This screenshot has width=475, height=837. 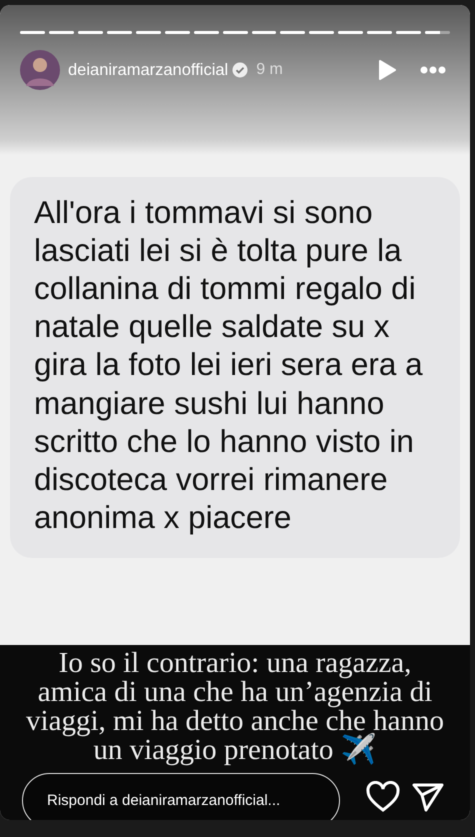 I want to click on send-icon, so click(x=428, y=797).